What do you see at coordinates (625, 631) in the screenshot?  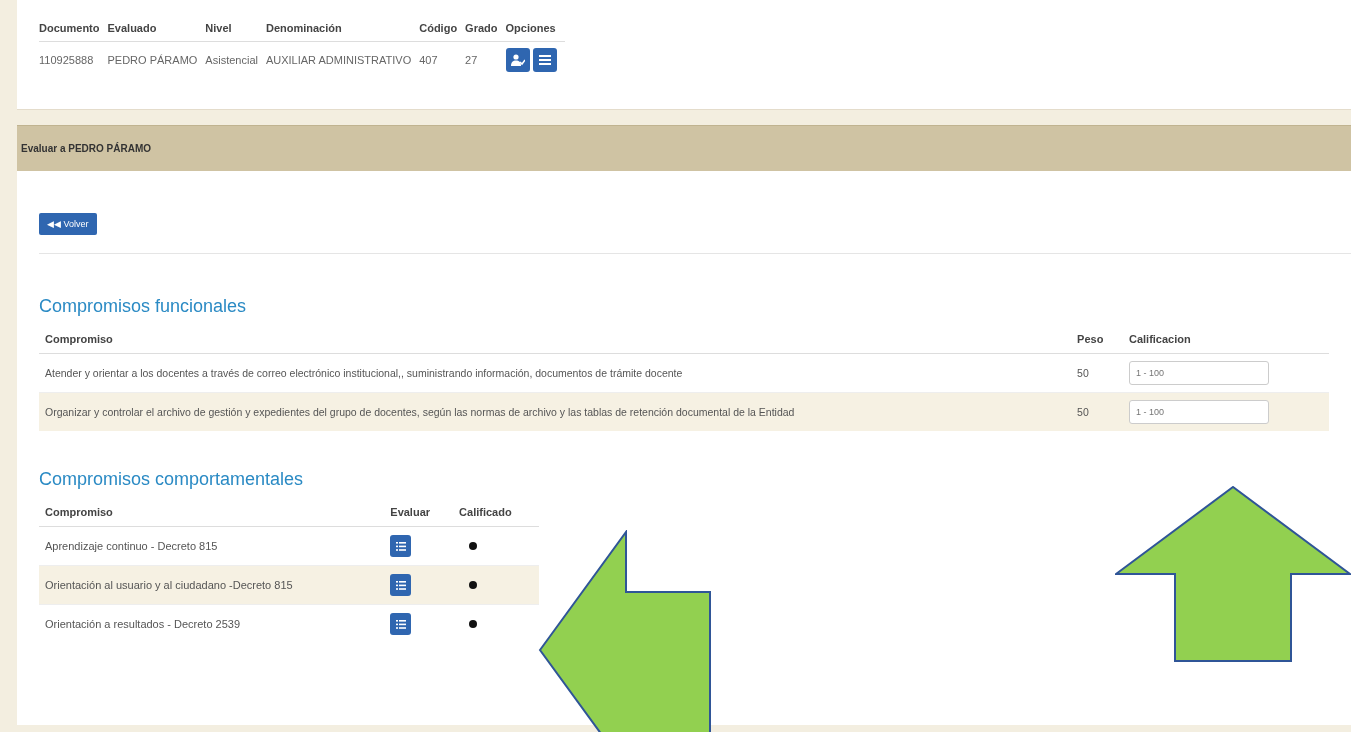 I see `left-arrow-icon` at bounding box center [625, 631].